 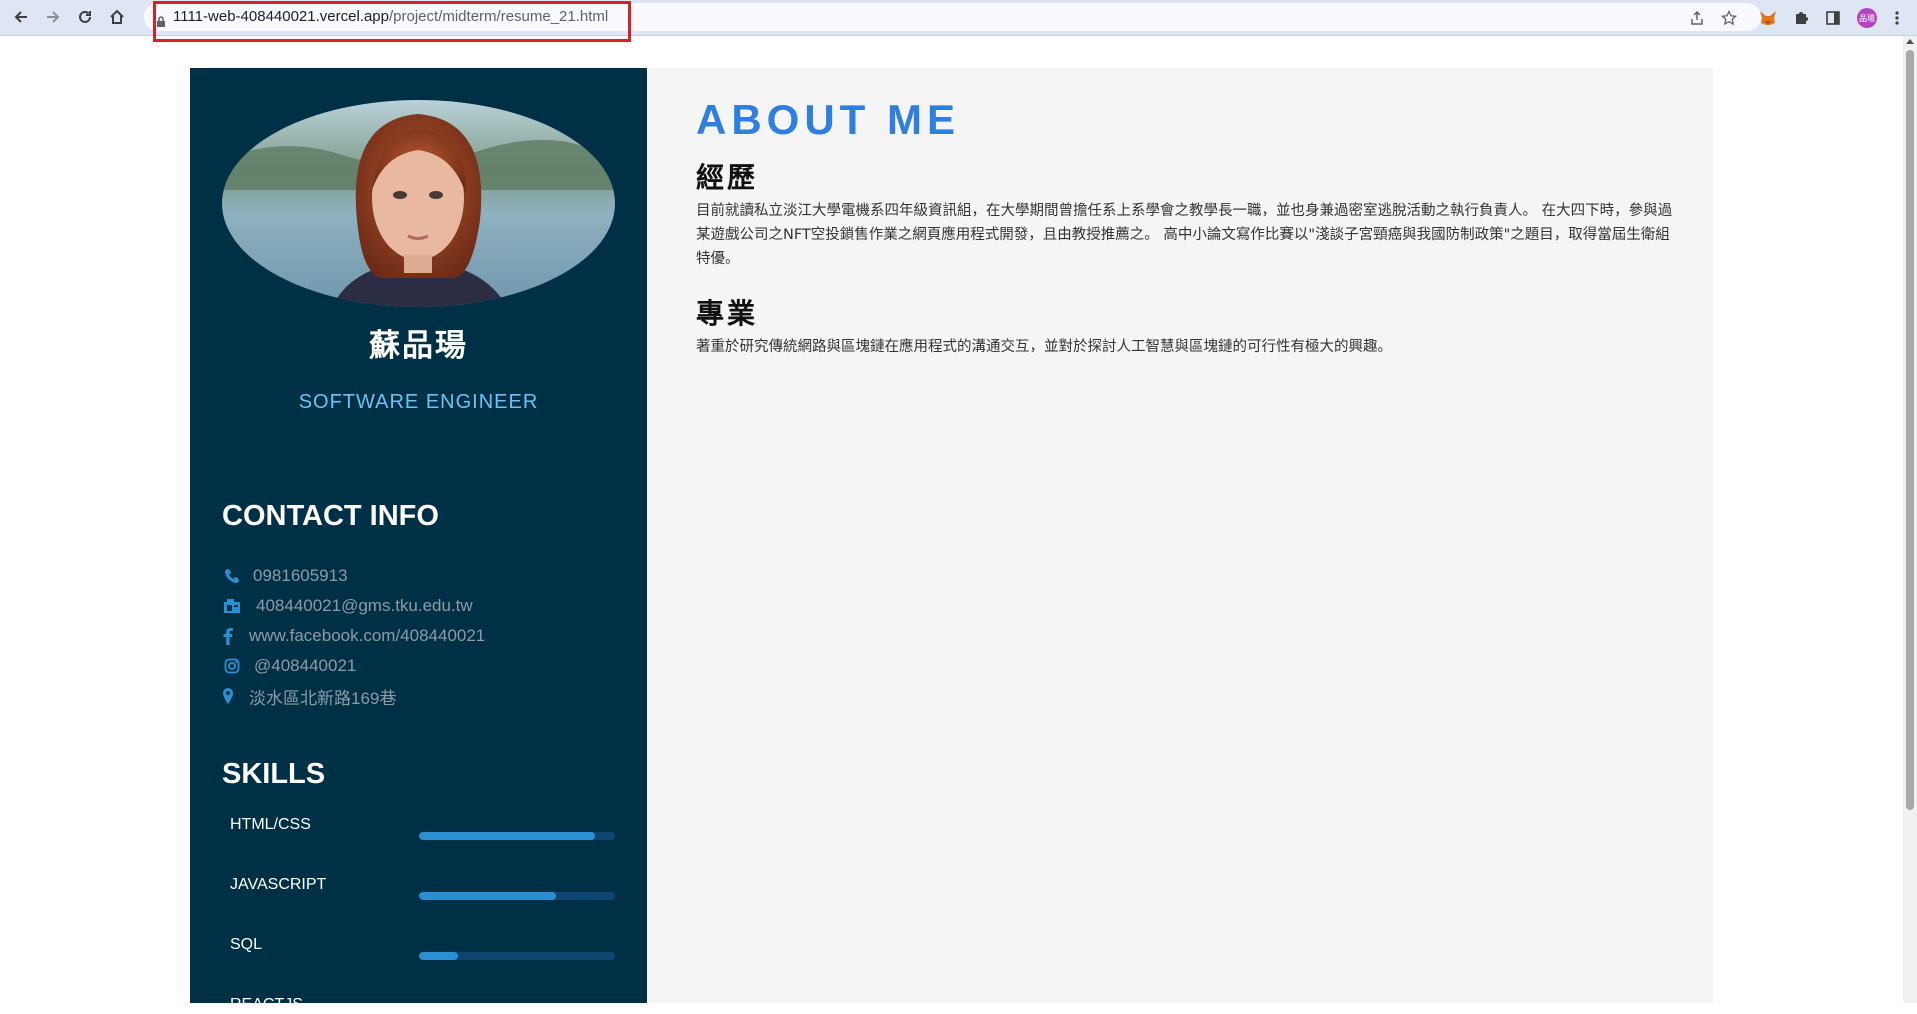 What do you see at coordinates (278, 884) in the screenshot?
I see `skill-name: JAVASCRIPT` at bounding box center [278, 884].